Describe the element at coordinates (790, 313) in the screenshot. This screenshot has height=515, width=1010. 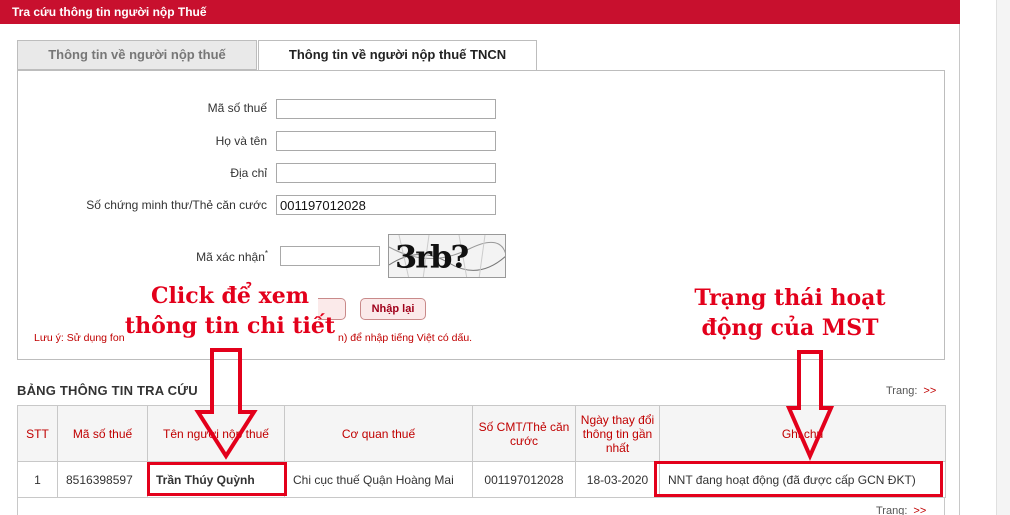
I see `annotation-status: Trạng thái hoạt động của MST` at that location.